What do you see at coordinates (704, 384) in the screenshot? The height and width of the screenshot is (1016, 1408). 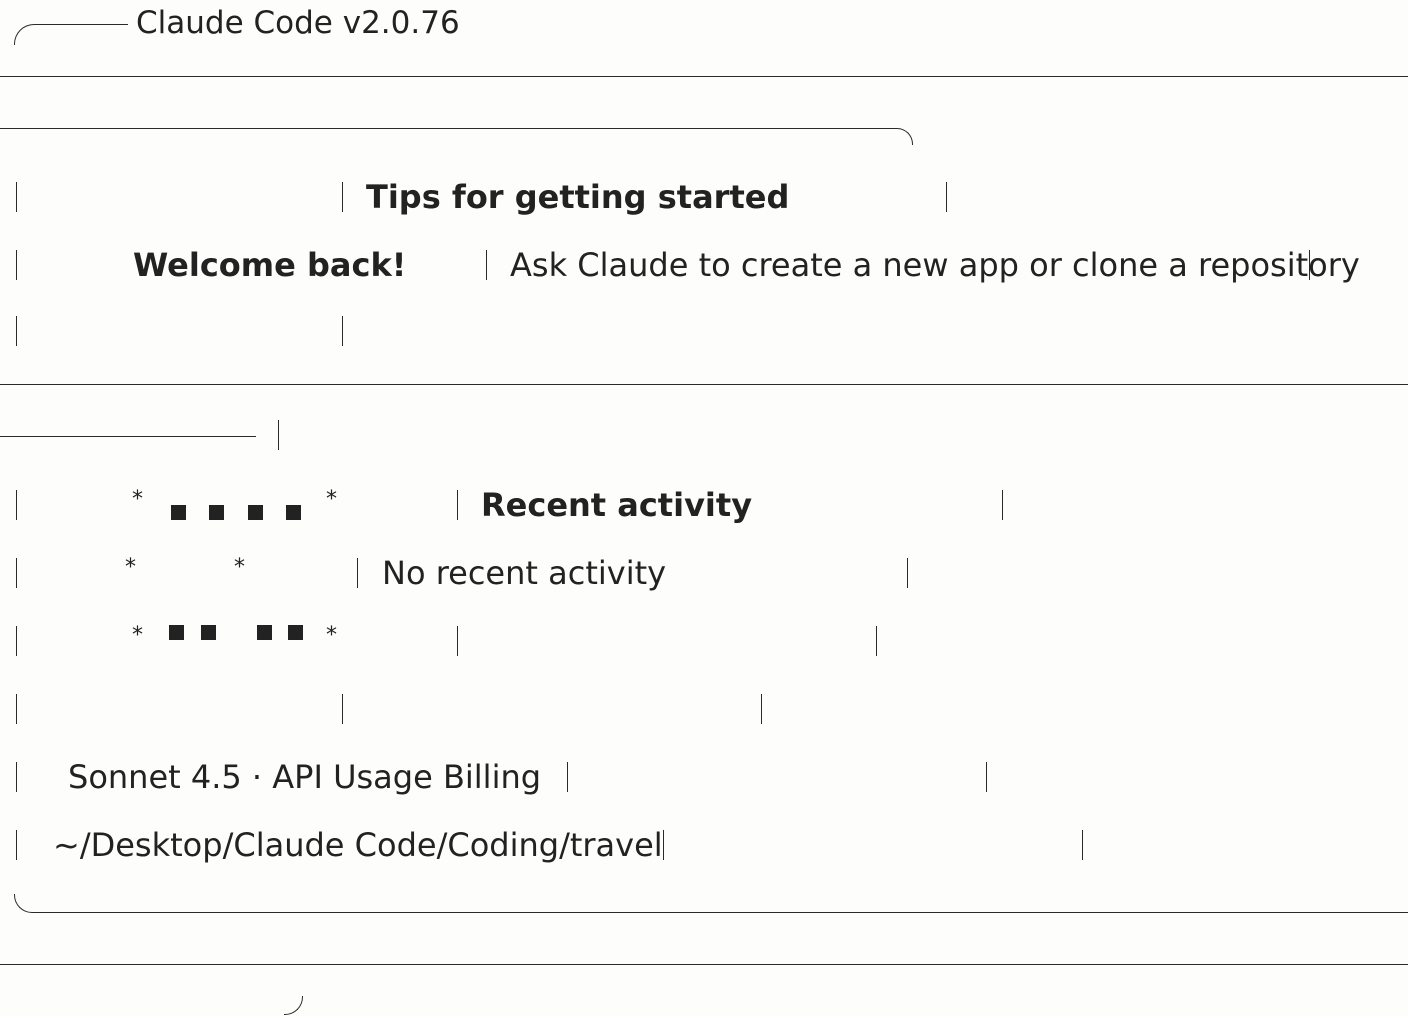 I see `section-divider` at bounding box center [704, 384].